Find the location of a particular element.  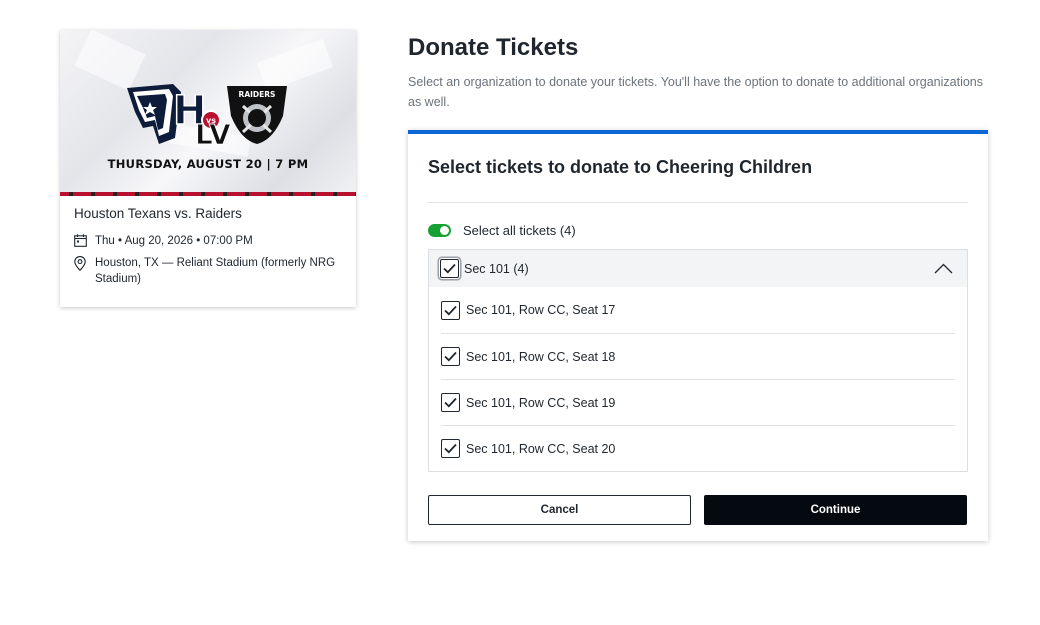

seat-label: Sec 101, Row CC, Seat 19 is located at coordinates (541, 402).